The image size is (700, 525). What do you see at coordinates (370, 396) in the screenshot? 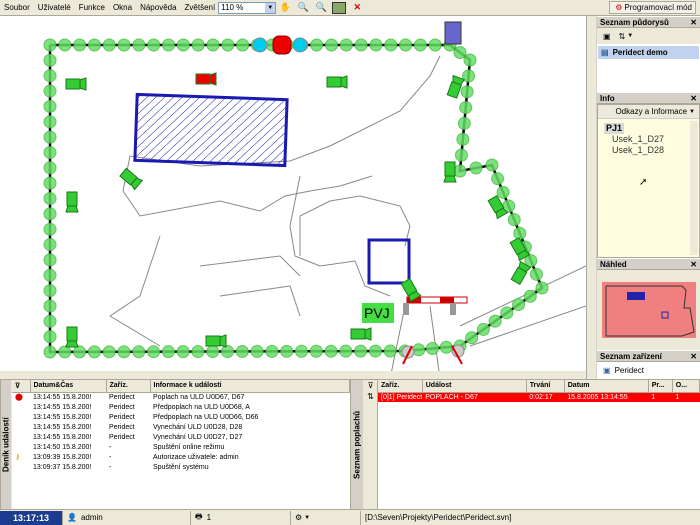
I see `sort-icon: ⇅` at bounding box center [370, 396].